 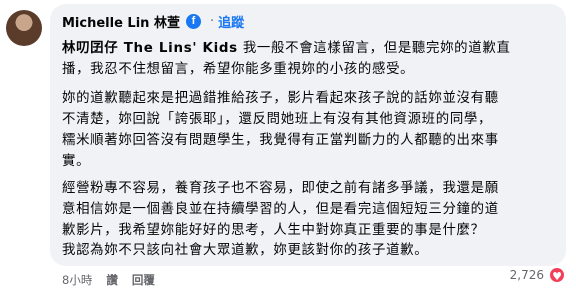 I want to click on comment-paragraph-4: 我認為妳不只該向社會大眾道歉，妳更該對你的孩子道歉。, so click(x=245, y=250).